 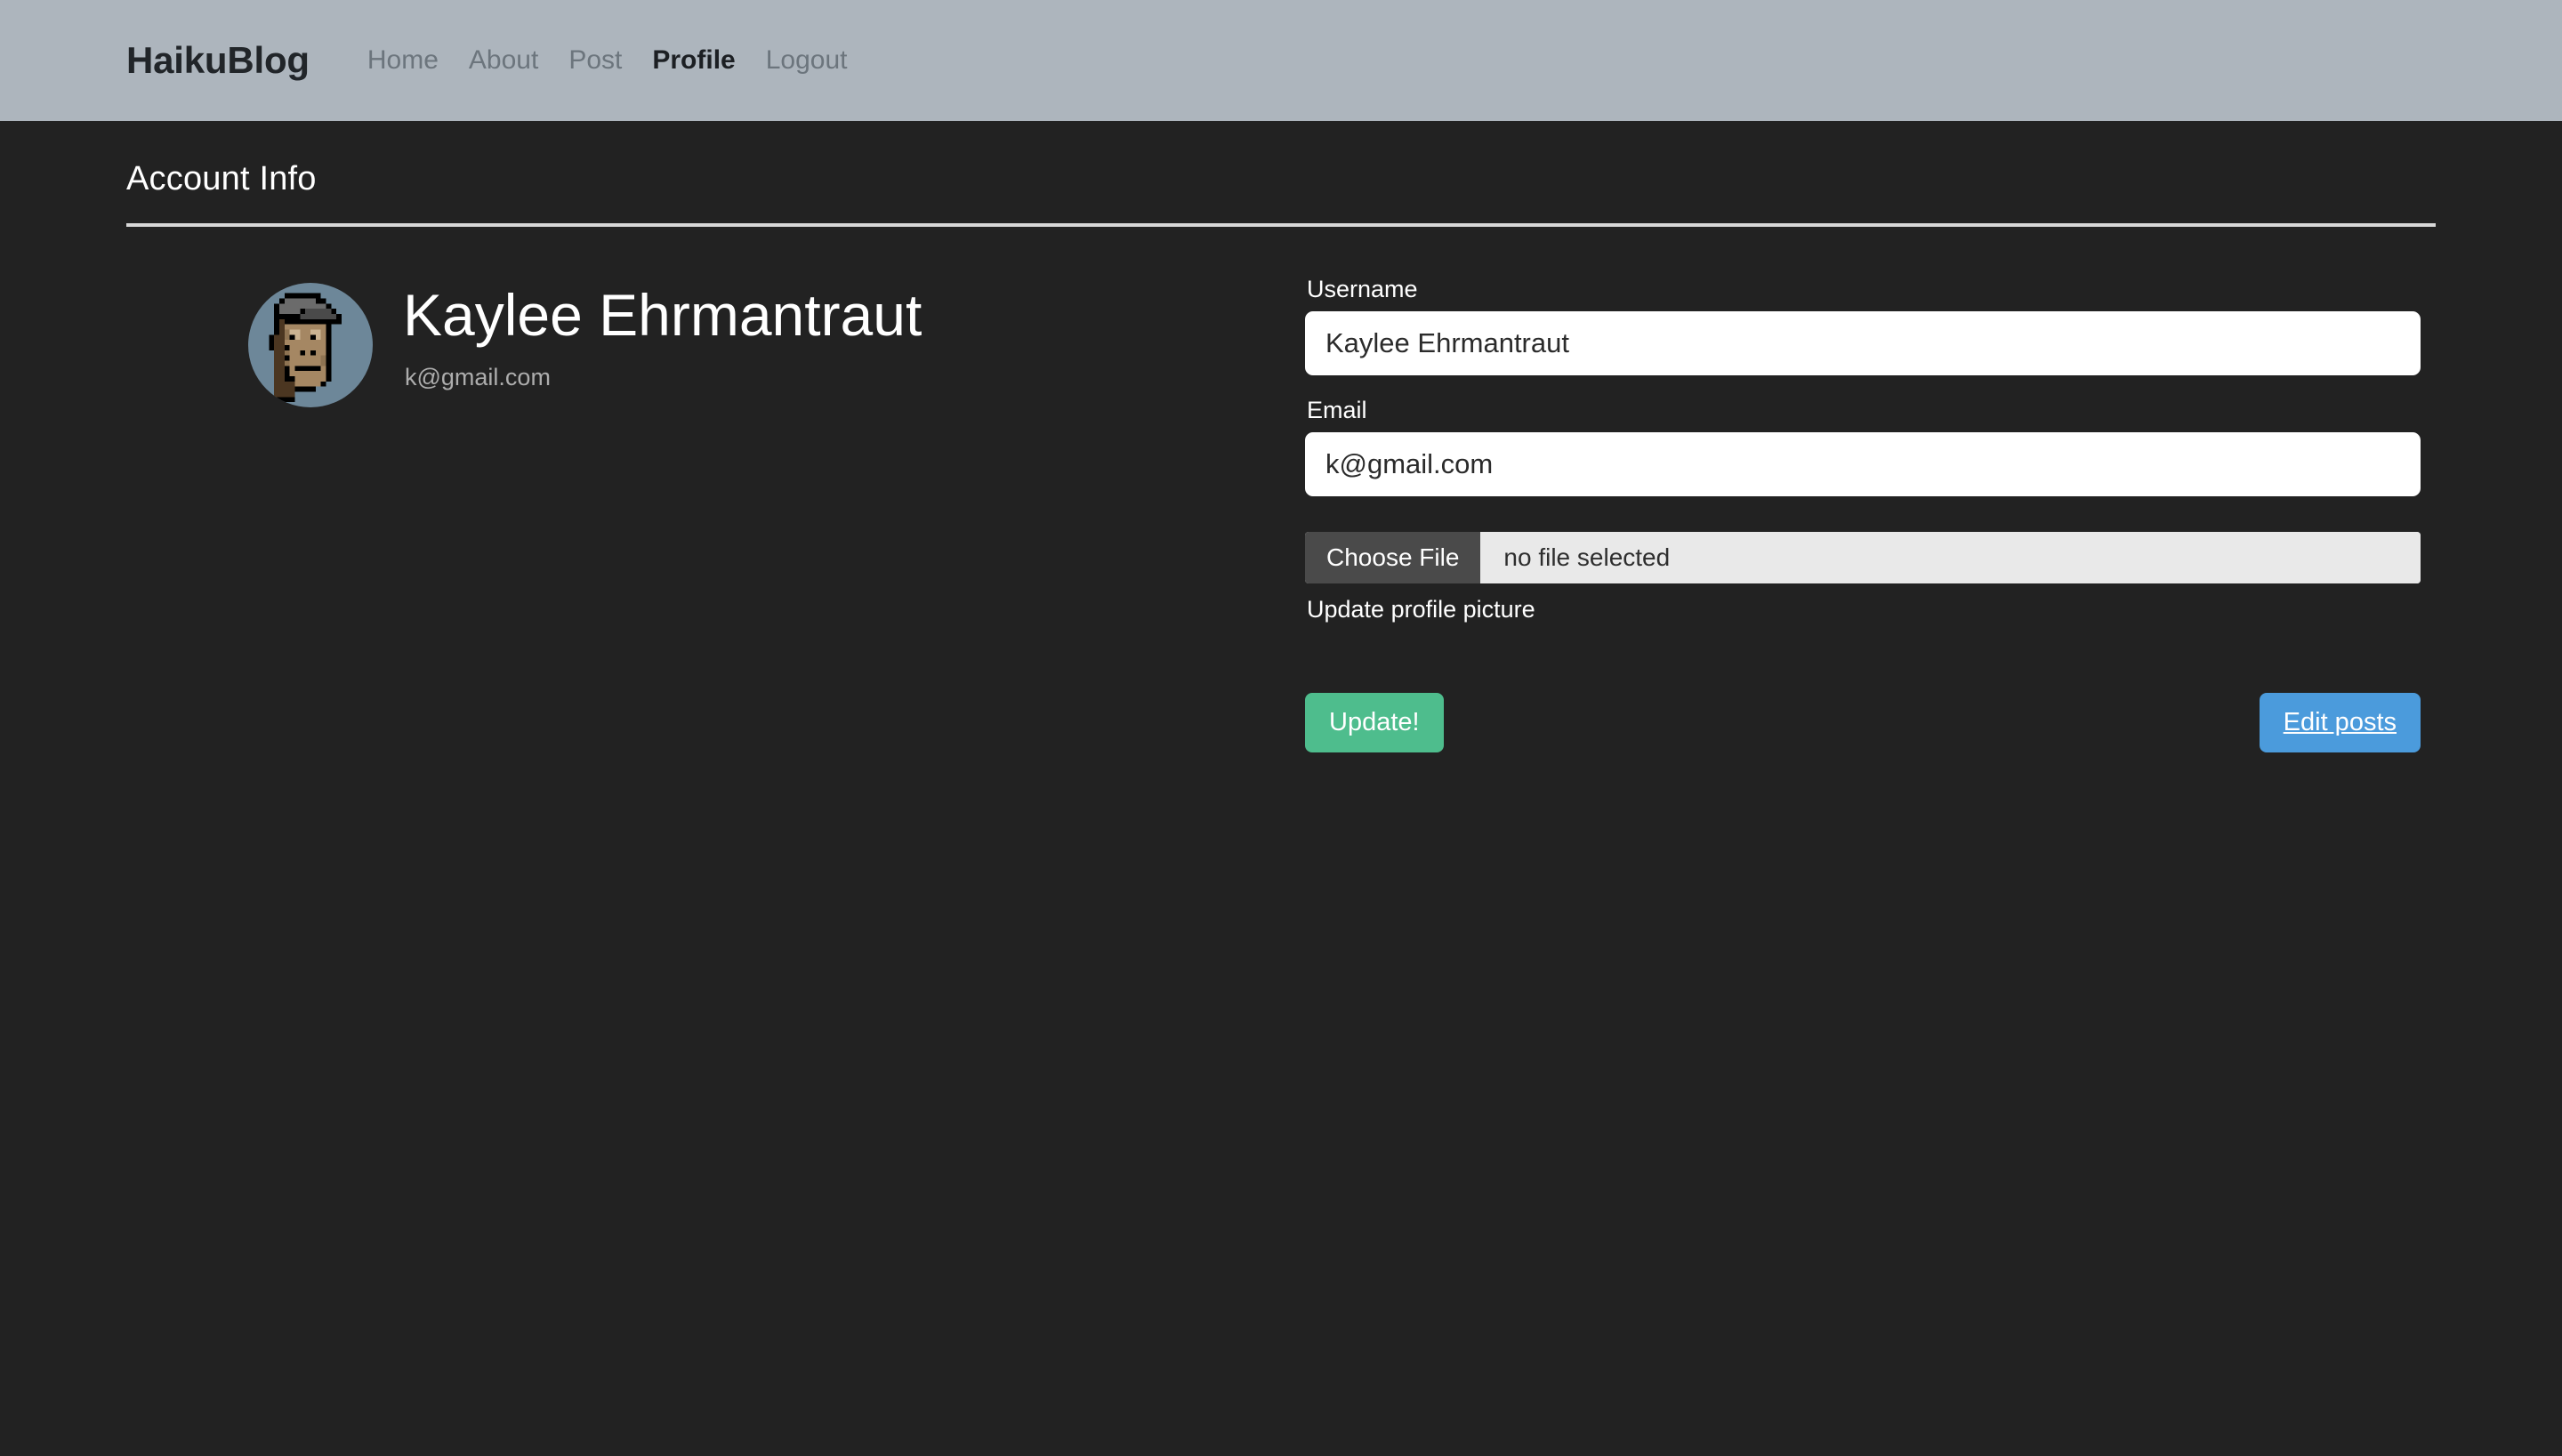 I want to click on username-group: Username, so click(x=1863, y=325).